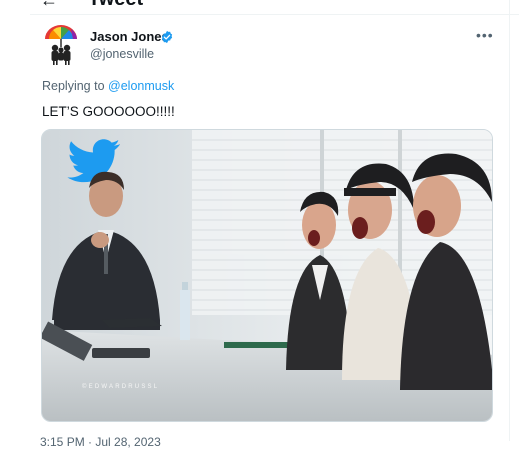 The width and height of the screenshot is (519, 449). Describe the element at coordinates (121, 353) in the screenshot. I see `phone` at that location.